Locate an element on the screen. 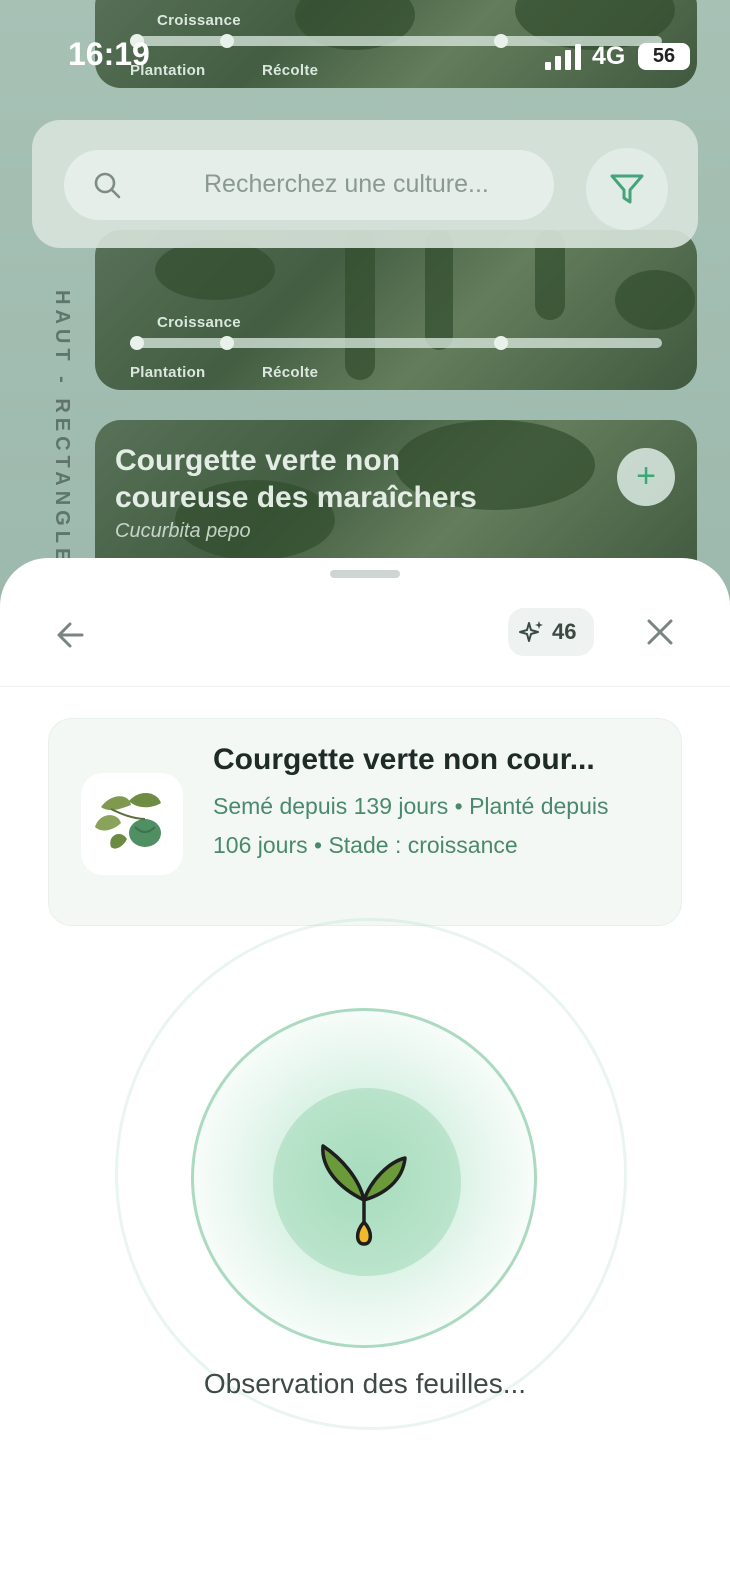 Image resolution: width=730 pixels, height=1580 pixels. add-crop-button: + is located at coordinates (646, 477).